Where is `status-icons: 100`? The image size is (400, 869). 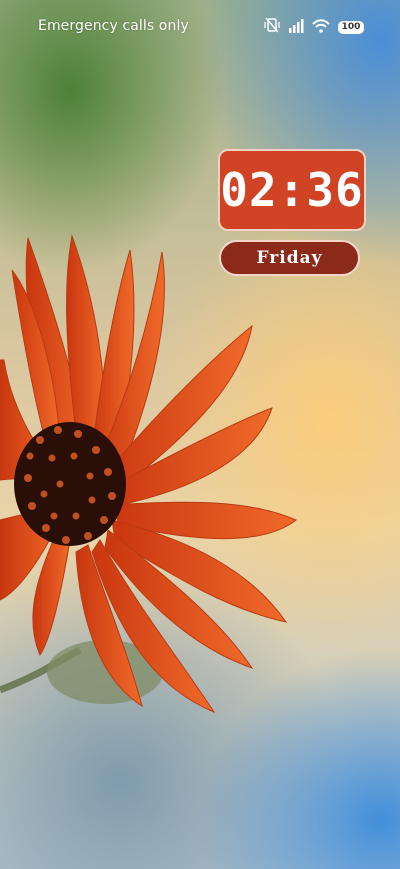 status-icons: 100 is located at coordinates (314, 27).